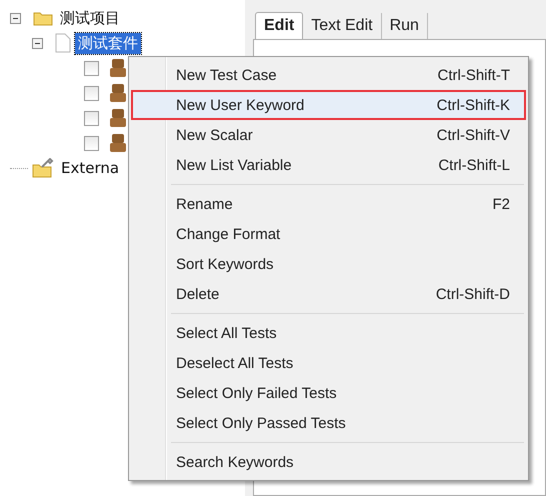 The image size is (546, 496). I want to click on menu-item: Select All Tests, so click(328, 333).